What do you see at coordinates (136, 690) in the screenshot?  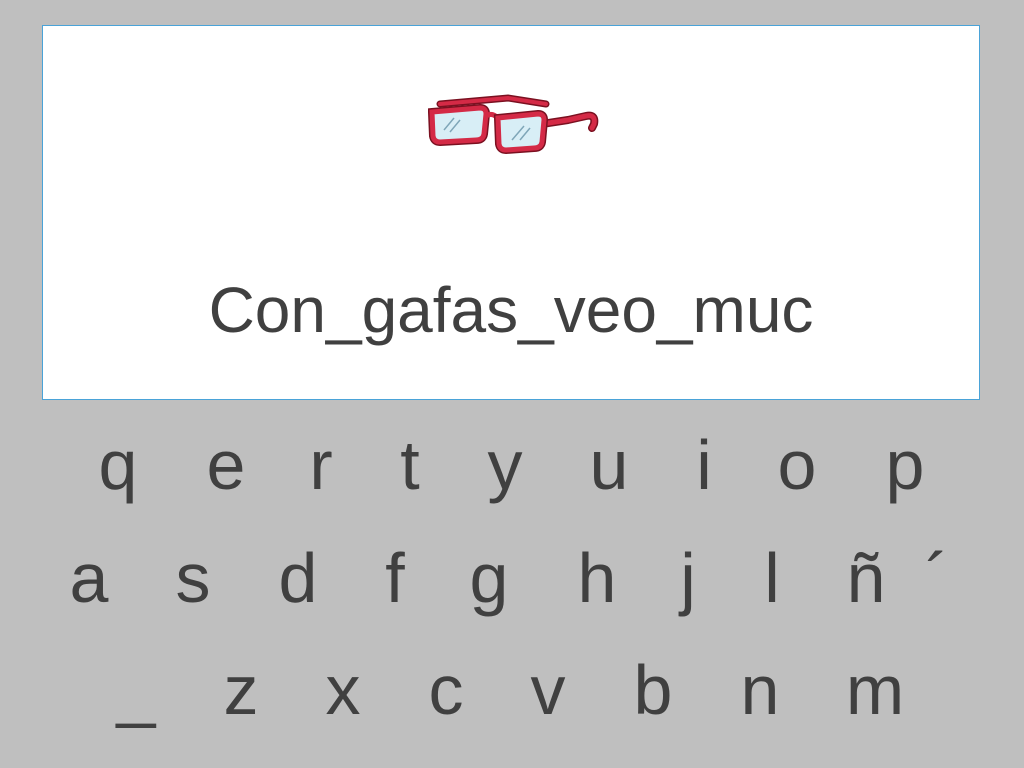 I see `key-underscore: _` at bounding box center [136, 690].